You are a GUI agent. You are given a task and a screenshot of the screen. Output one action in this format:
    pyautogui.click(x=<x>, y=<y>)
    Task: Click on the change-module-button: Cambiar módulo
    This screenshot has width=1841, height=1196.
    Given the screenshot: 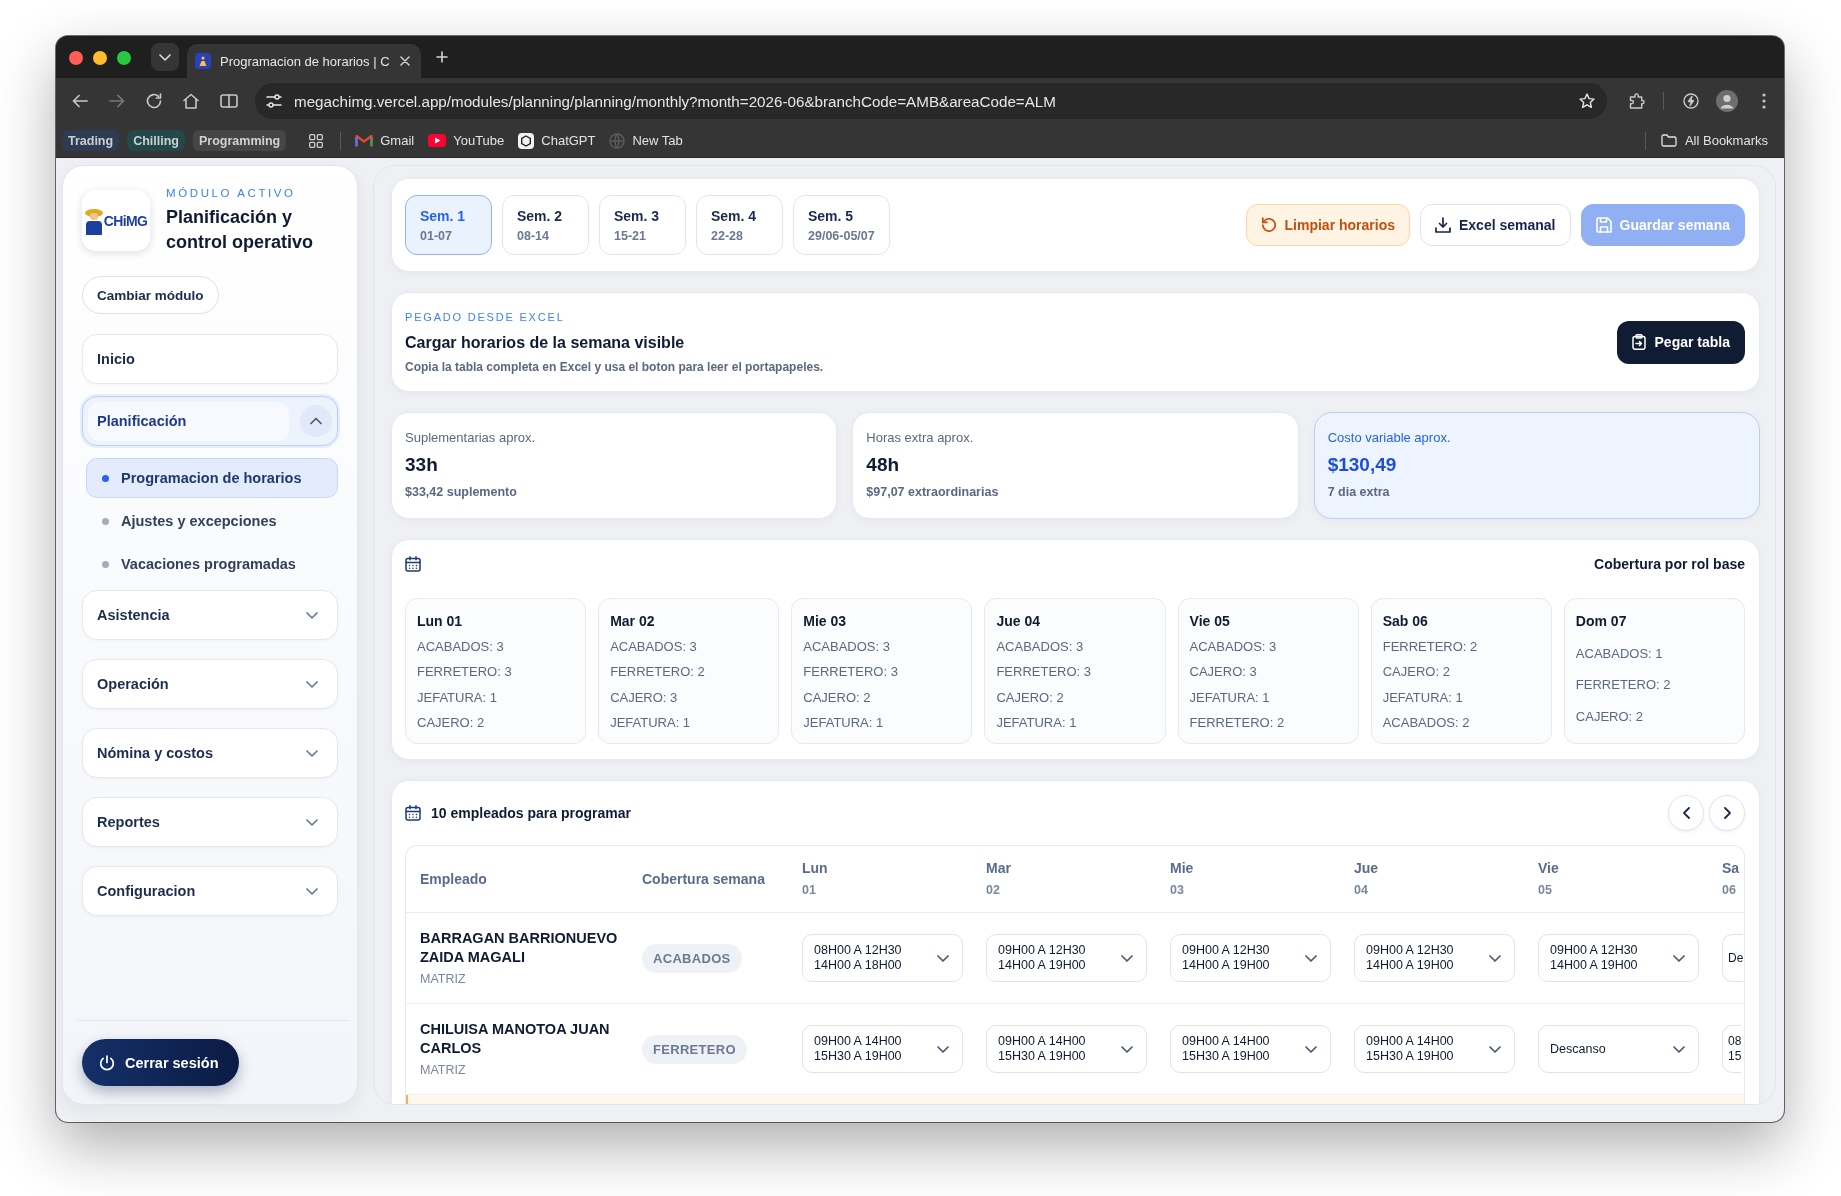 What is the action you would take?
    pyautogui.click(x=150, y=295)
    